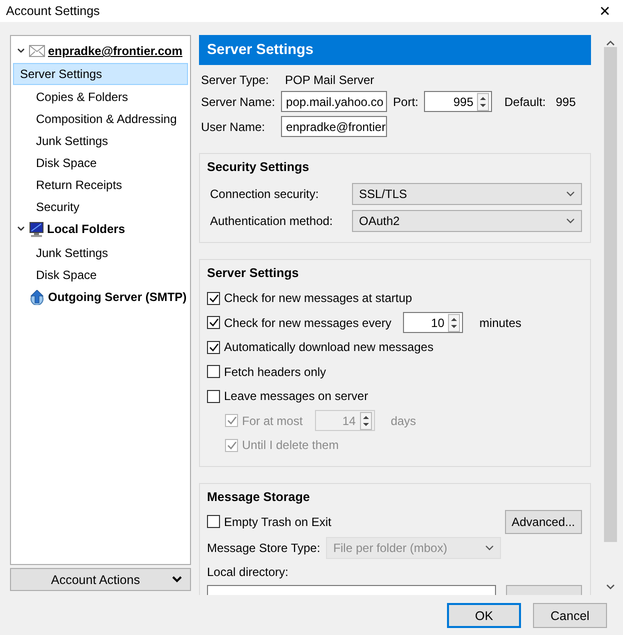  I want to click on unit-label: days, so click(403, 421).